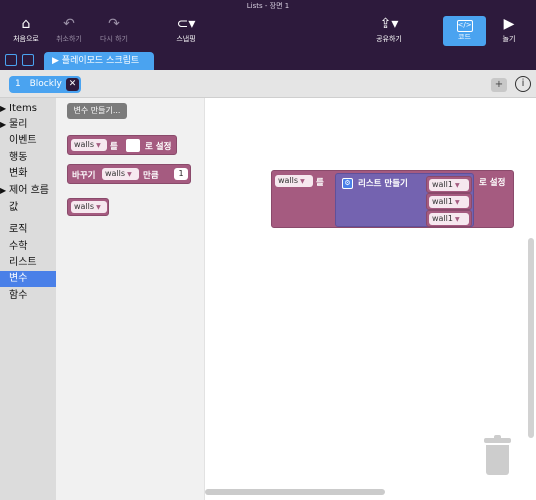  Describe the element at coordinates (114, 39) in the screenshot. I see `redo-label: 다시 하기` at that location.